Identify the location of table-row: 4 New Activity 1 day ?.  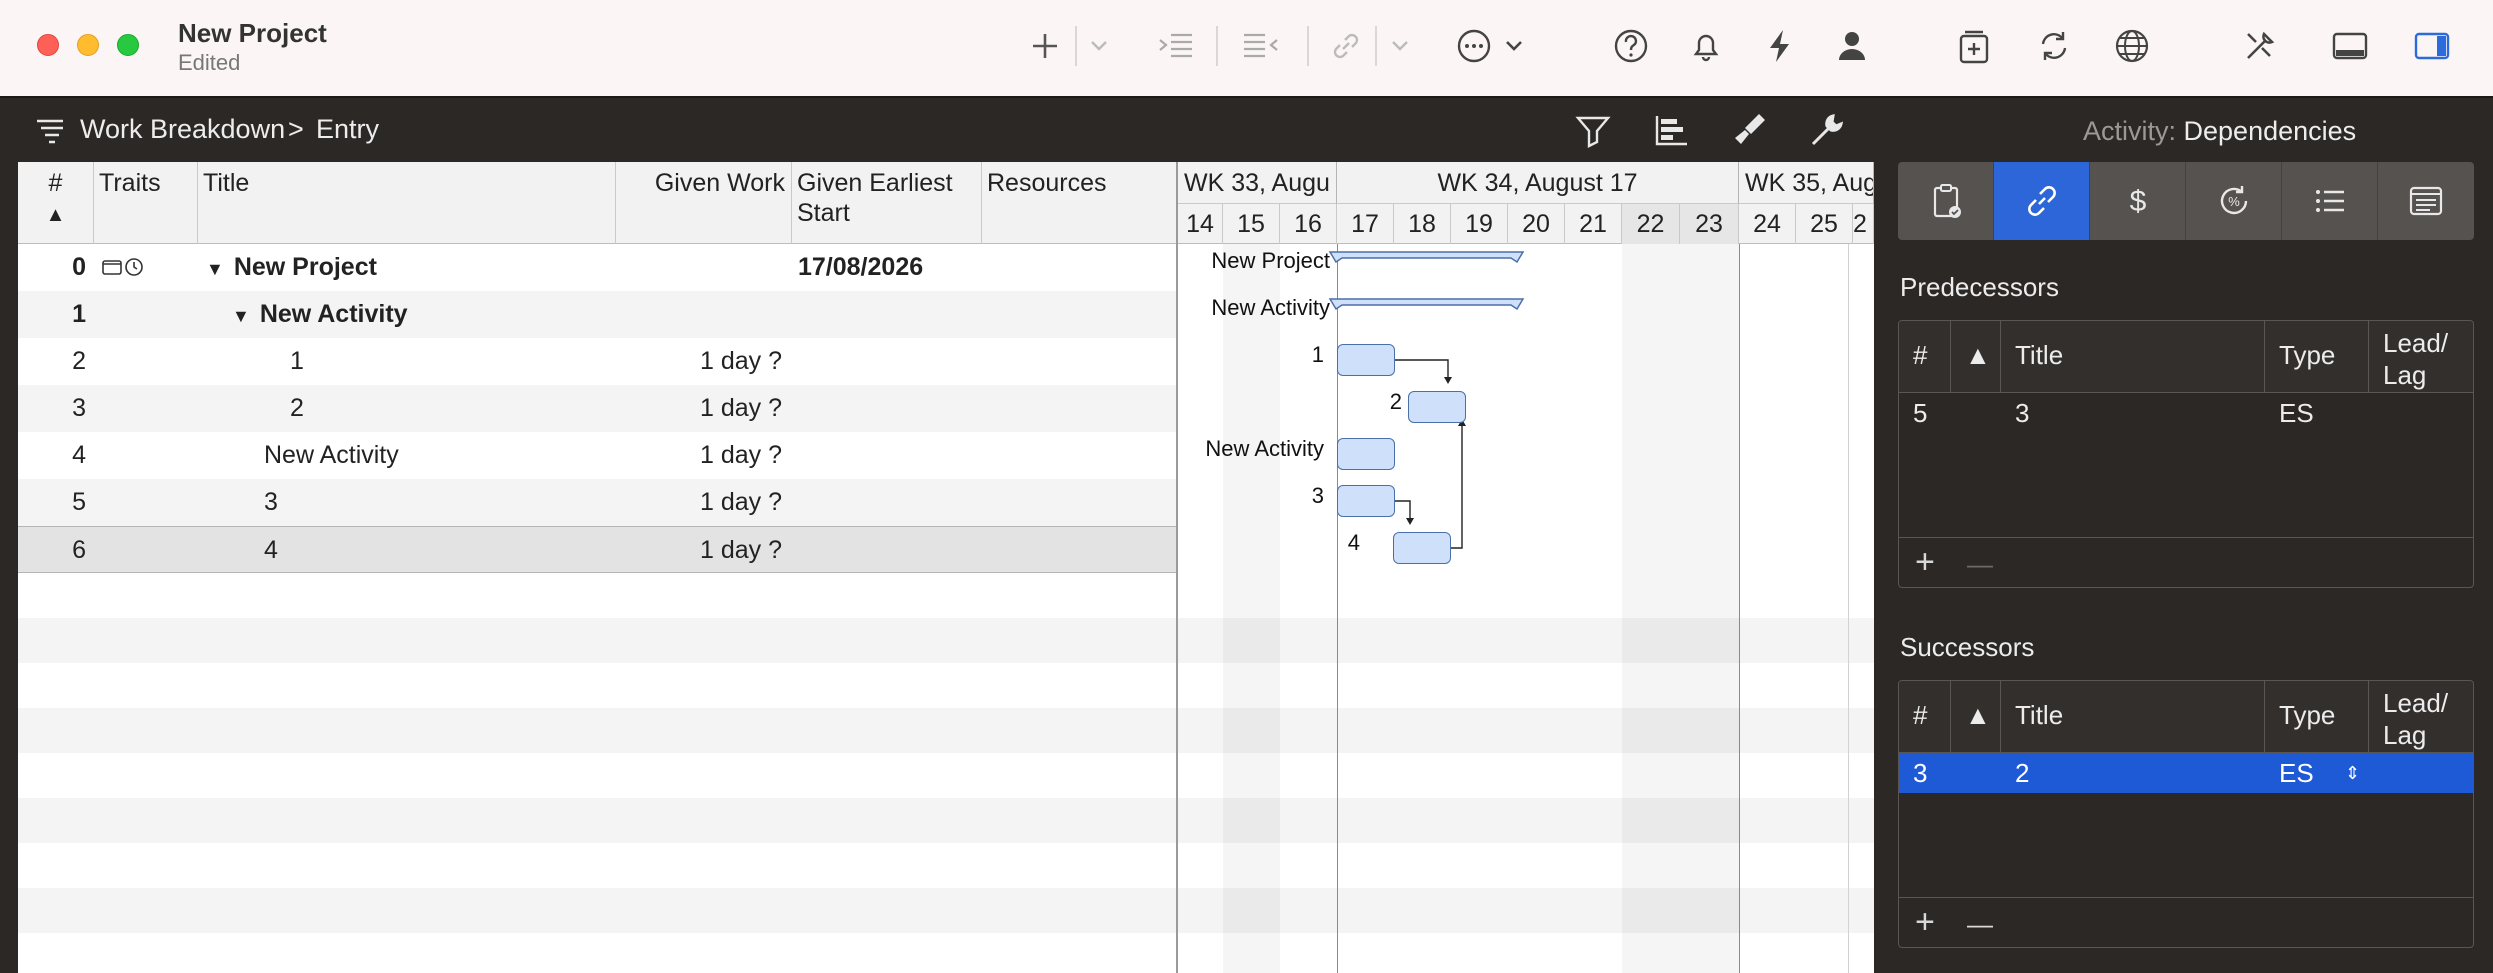
(598, 455).